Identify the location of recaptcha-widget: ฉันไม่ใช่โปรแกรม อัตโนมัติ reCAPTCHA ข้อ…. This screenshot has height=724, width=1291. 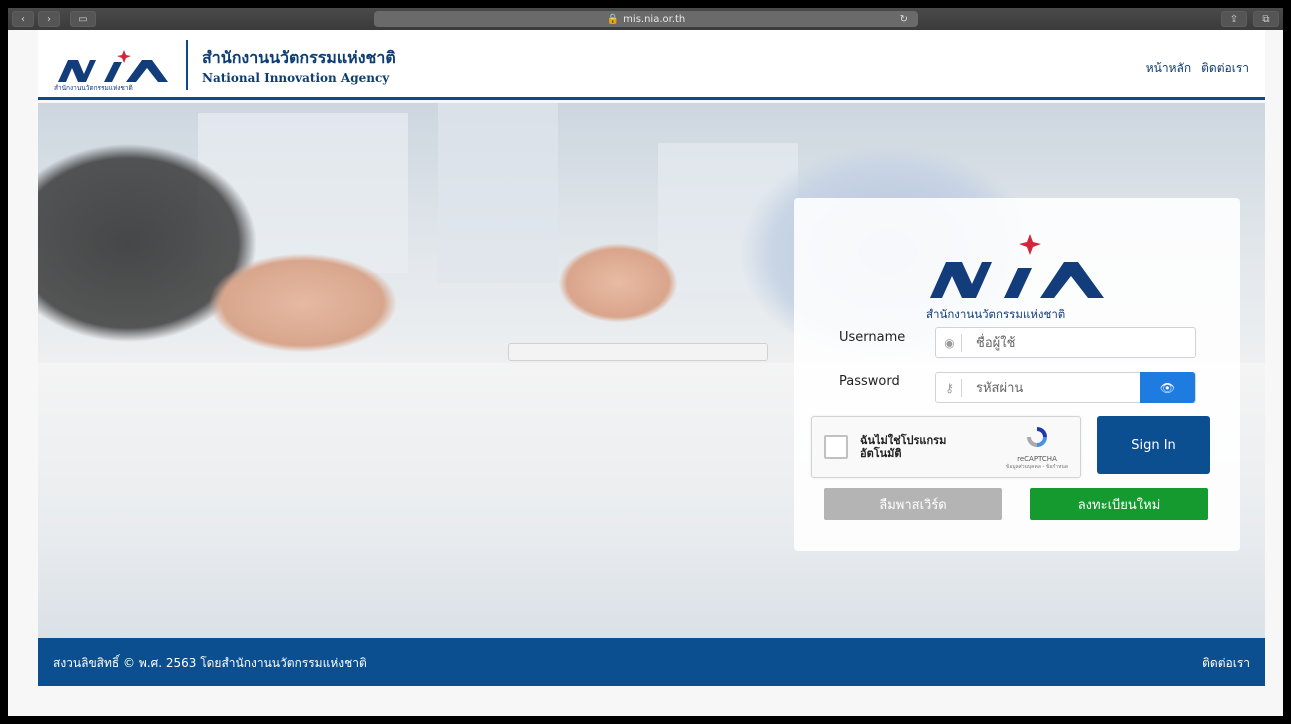
(946, 447).